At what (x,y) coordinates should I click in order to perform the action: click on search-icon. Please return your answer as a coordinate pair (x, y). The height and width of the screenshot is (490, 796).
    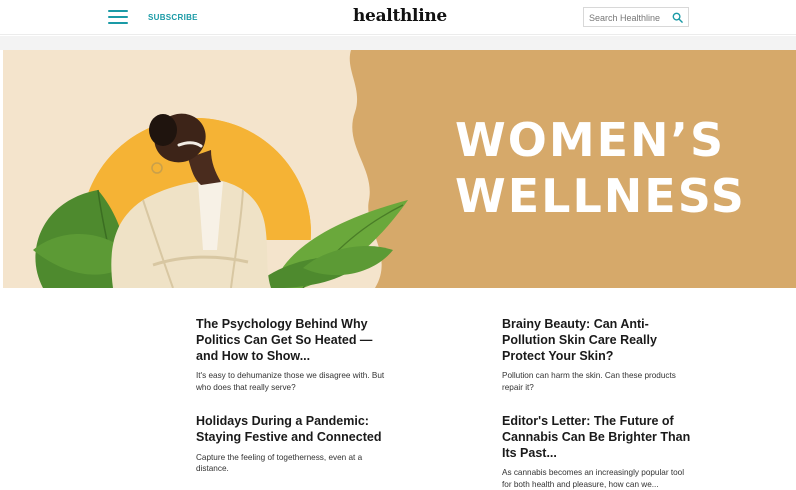
    Looking at the image, I should click on (677, 17).